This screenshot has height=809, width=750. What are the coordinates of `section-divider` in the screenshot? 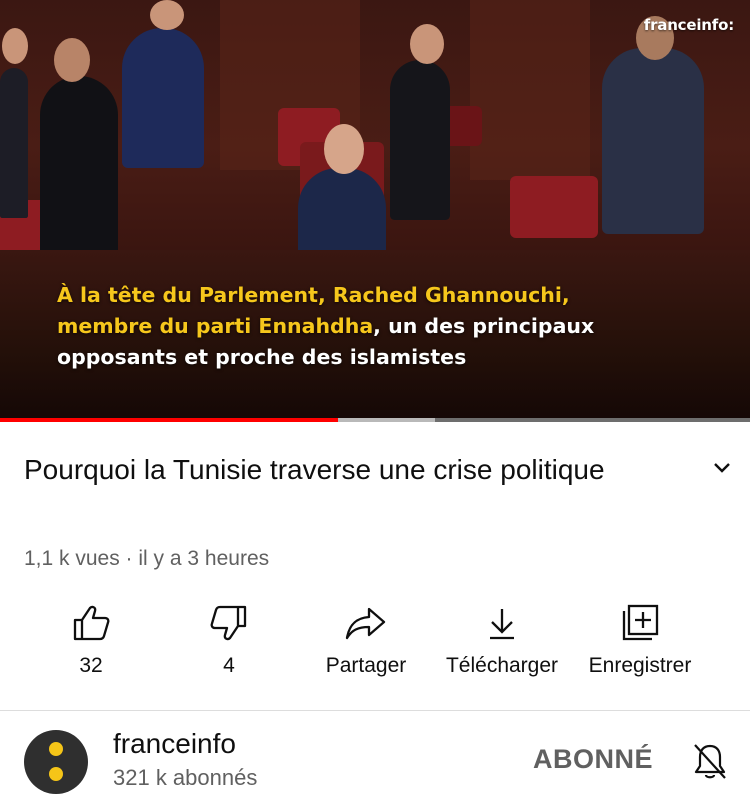 It's located at (375, 710).